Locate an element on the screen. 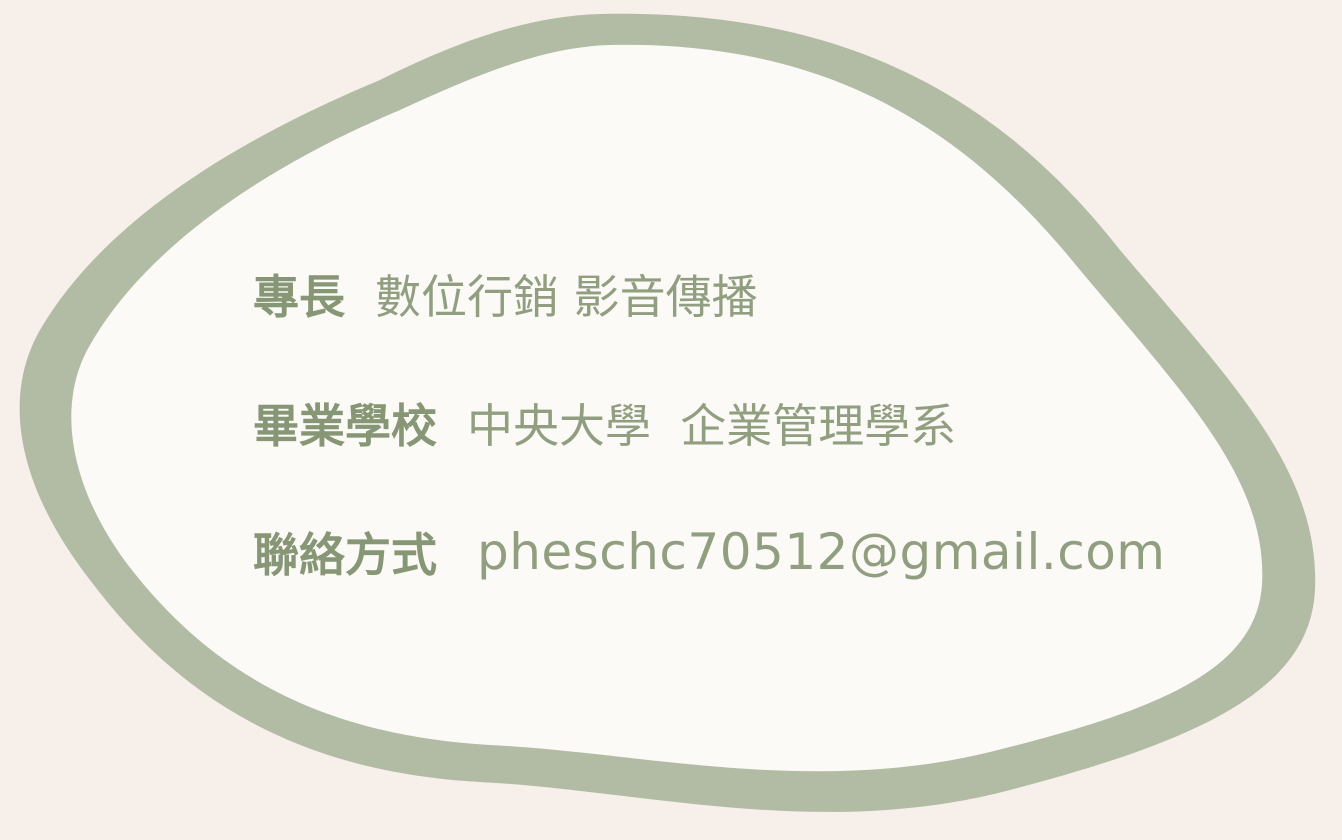 This screenshot has width=1342, height=840. contact-email-link: pheschc70512@gmail.com is located at coordinates (821, 552).